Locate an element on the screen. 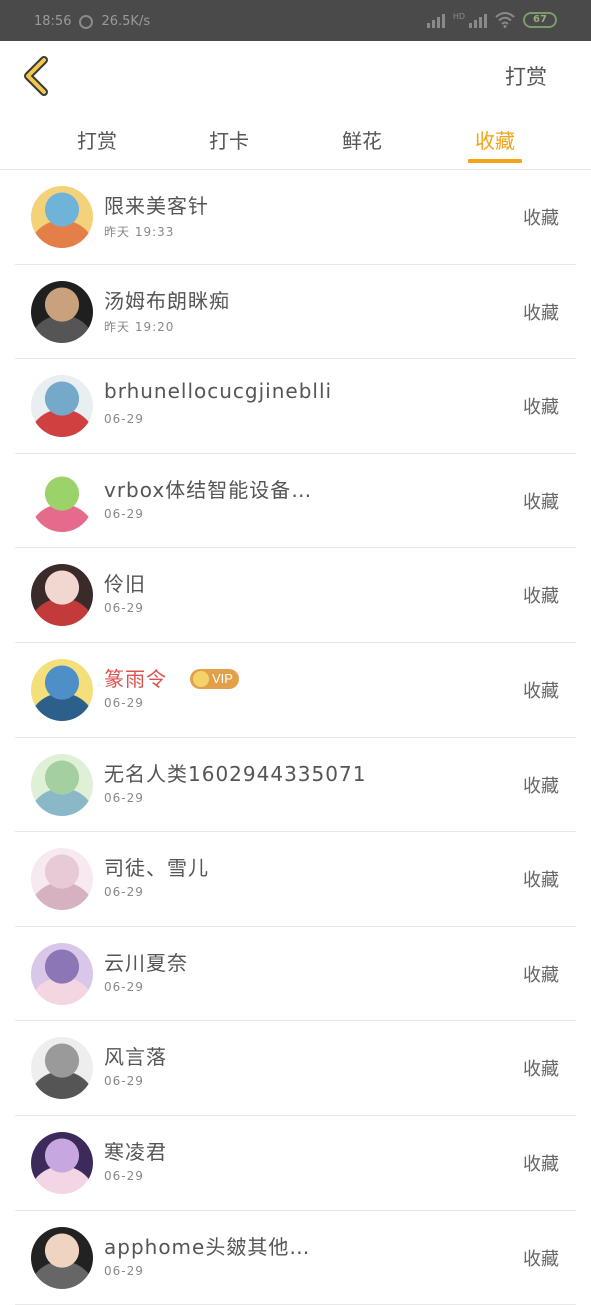 The height and width of the screenshot is (1305, 591). list-item: 无名人类1602944335071 06-29 收藏 is located at coordinates (295, 785).